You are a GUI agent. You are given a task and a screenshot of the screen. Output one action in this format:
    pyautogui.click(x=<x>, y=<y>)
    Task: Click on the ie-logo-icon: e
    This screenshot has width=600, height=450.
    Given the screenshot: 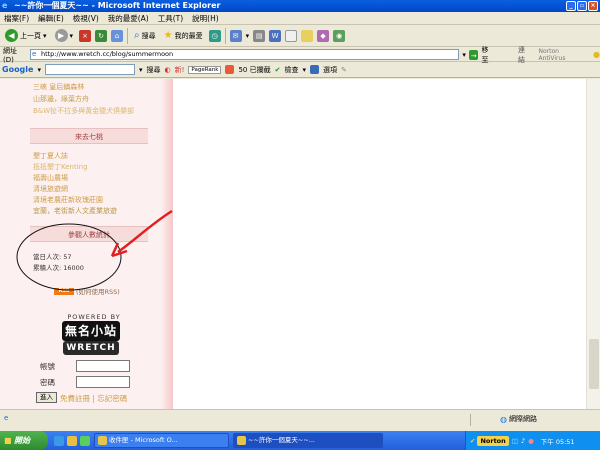 What is the action you would take?
    pyautogui.click(x=5, y=5)
    